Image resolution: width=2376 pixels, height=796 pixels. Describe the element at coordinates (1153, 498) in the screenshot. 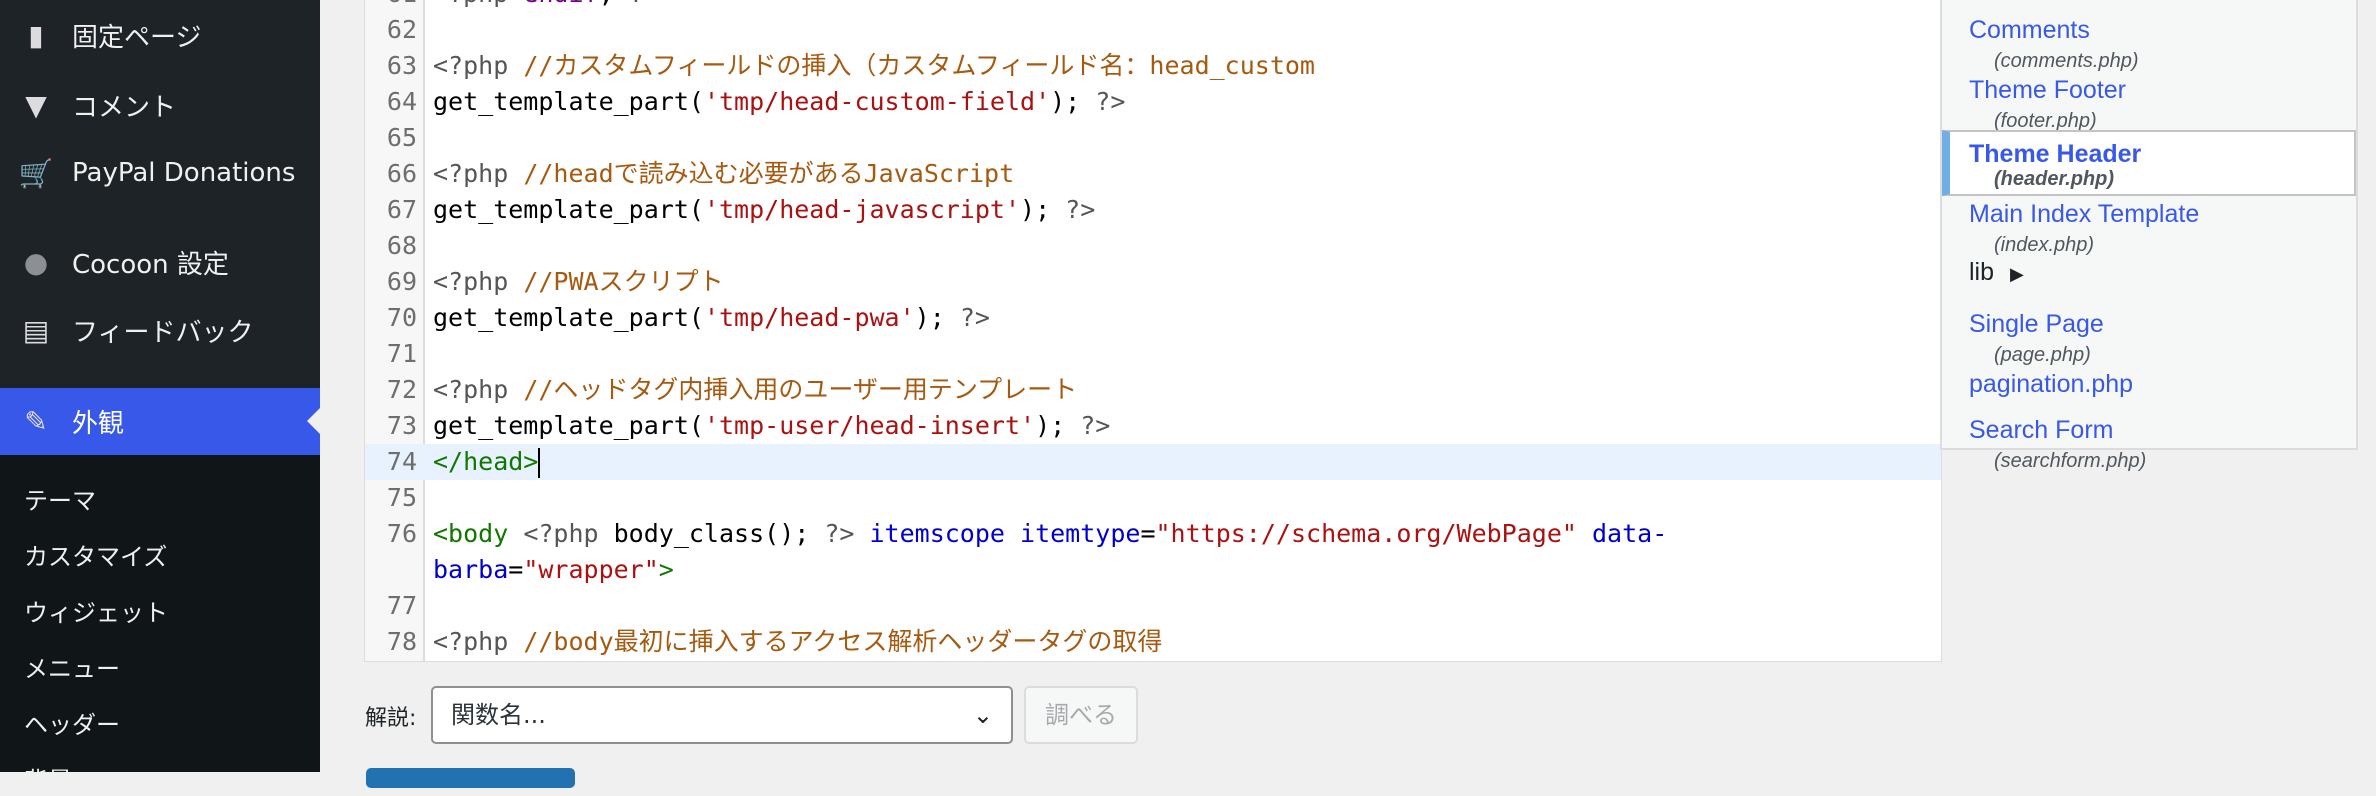

I see `code-line: 75` at that location.